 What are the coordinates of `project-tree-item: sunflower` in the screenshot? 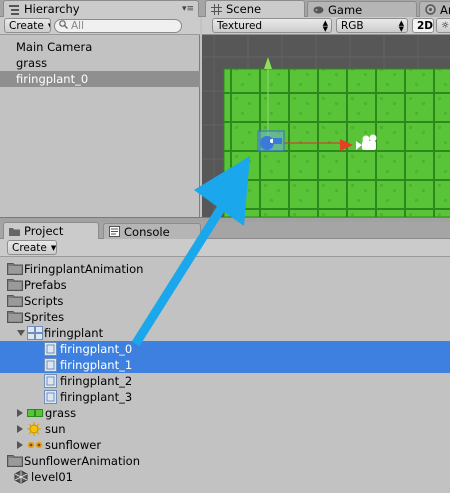 It's located at (225, 445).